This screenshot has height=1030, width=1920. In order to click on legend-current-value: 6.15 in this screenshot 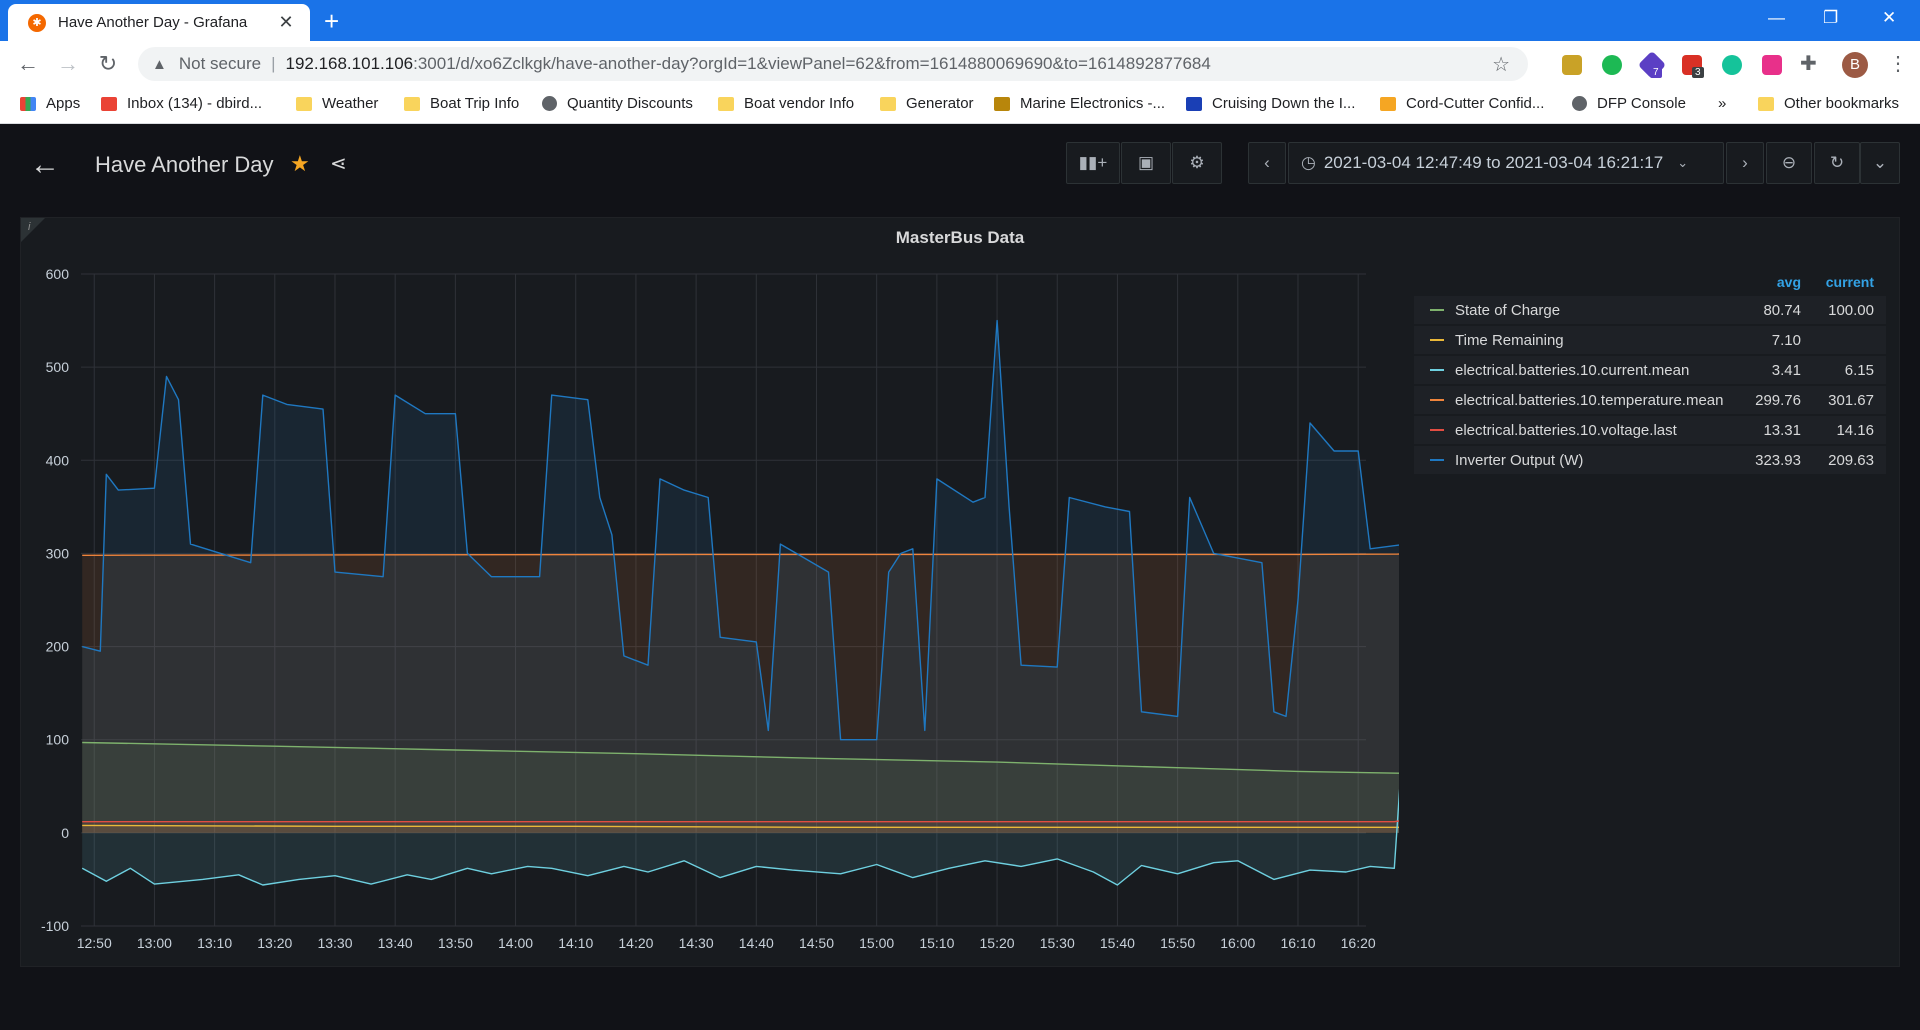, I will do `click(1859, 370)`.